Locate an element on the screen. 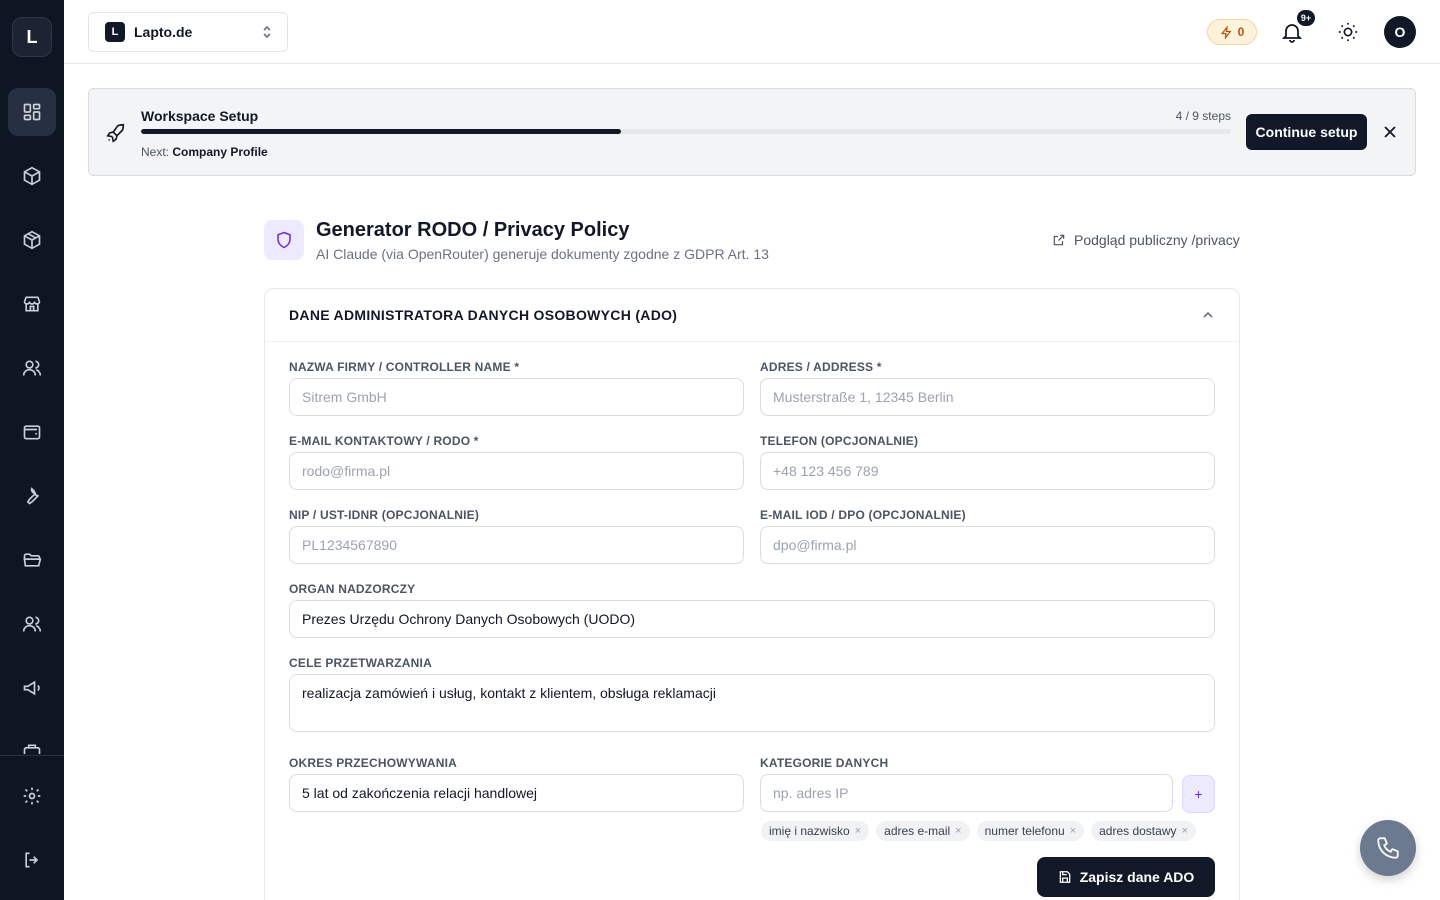 Image resolution: width=1440 pixels, height=900 pixels. setup-next-label: Next: is located at coordinates (155, 152).